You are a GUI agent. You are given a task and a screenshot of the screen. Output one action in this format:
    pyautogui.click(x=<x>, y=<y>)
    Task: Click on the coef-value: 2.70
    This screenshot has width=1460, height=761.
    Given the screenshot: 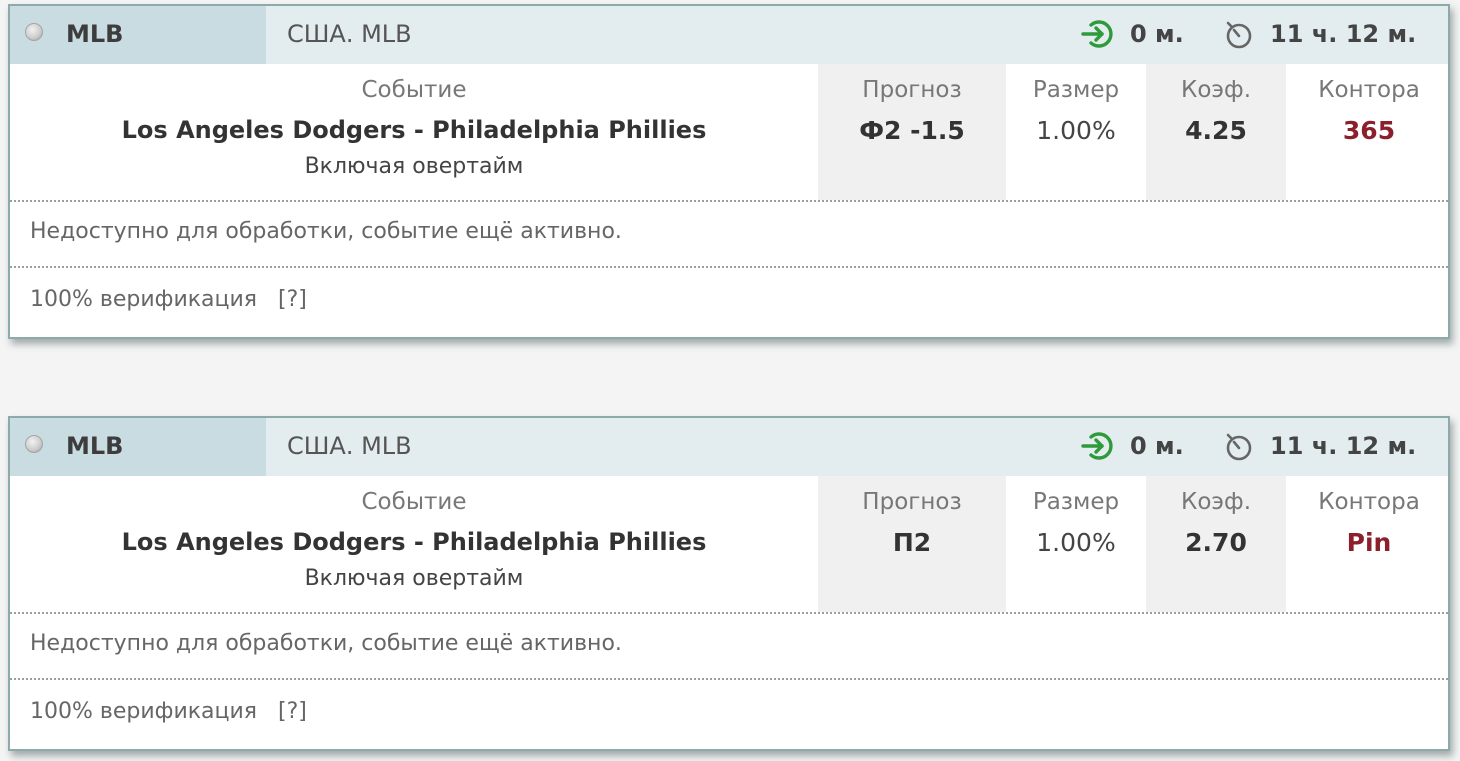 What is the action you would take?
    pyautogui.click(x=1216, y=542)
    